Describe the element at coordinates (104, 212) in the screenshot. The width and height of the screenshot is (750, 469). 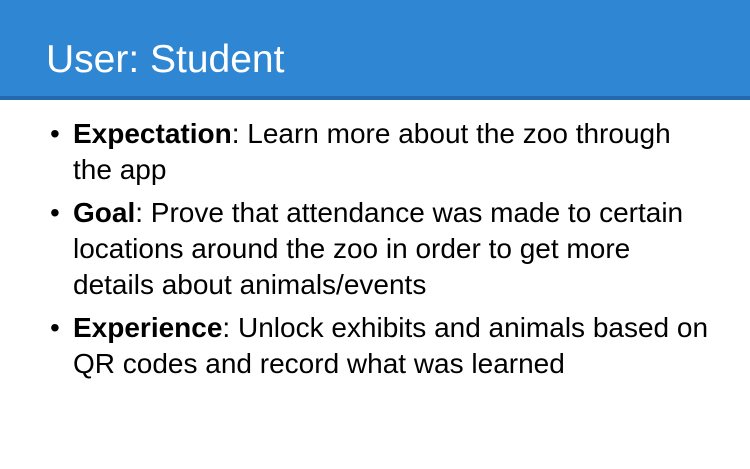
I see `bullet-term: Goal` at that location.